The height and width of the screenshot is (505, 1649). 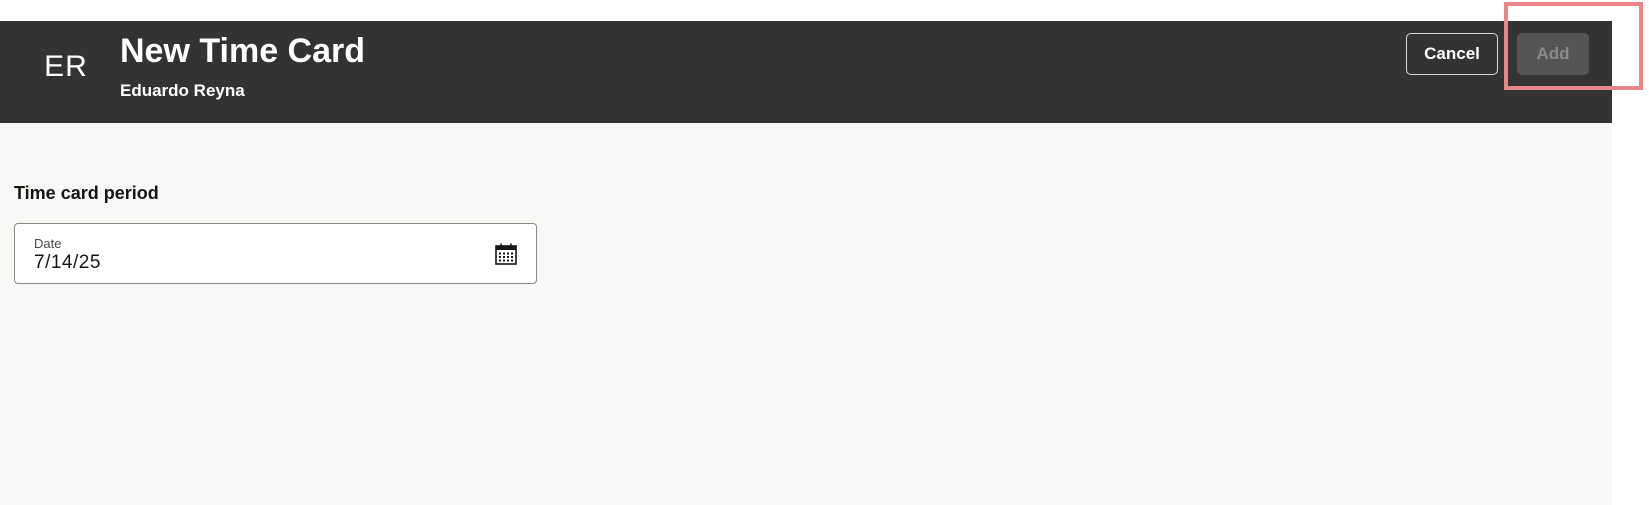 I want to click on page-subtitle: Eduardo Reyna, so click(x=182, y=90).